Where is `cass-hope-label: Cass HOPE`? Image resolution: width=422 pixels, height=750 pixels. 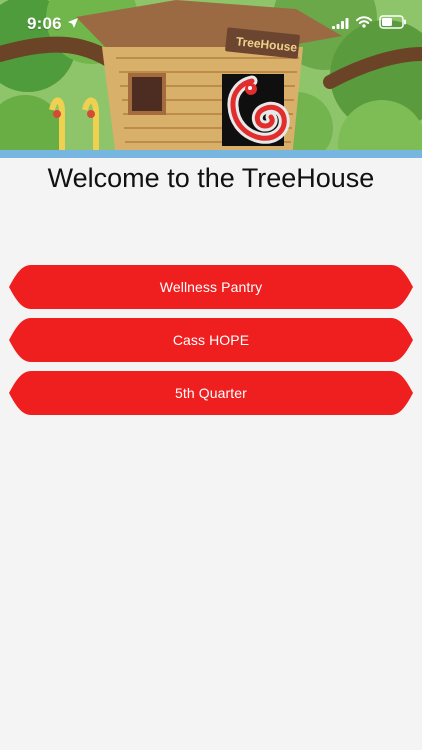 cass-hope-label: Cass HOPE is located at coordinates (211, 340).